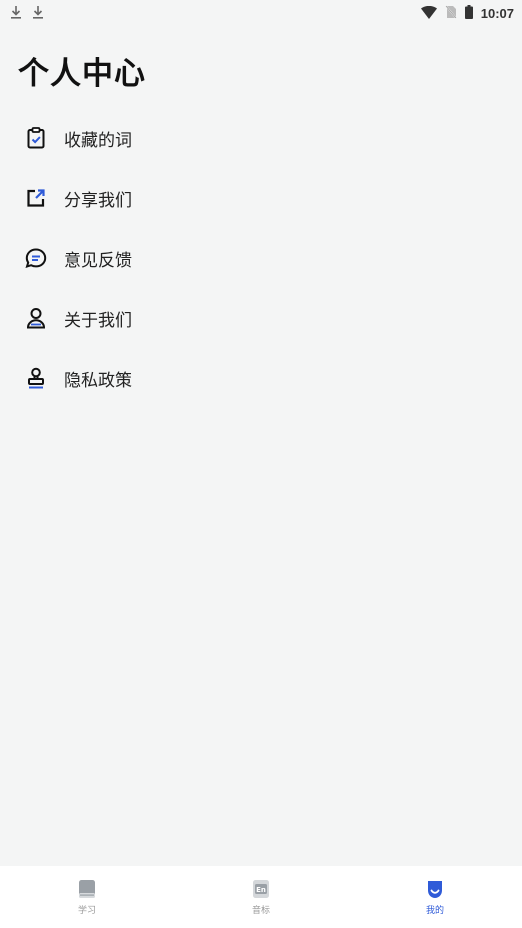 This screenshot has width=522, height=928. I want to click on menu-item-privacy: 隐私政策, so click(261, 378).